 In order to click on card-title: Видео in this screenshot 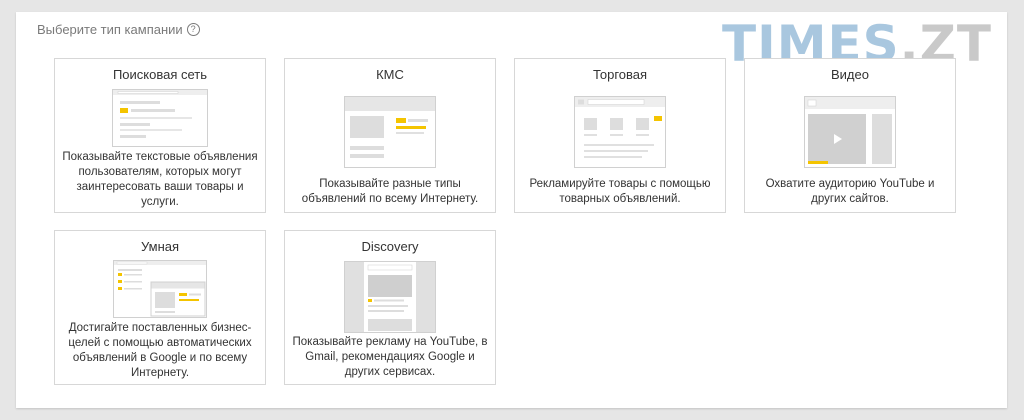, I will do `click(850, 74)`.